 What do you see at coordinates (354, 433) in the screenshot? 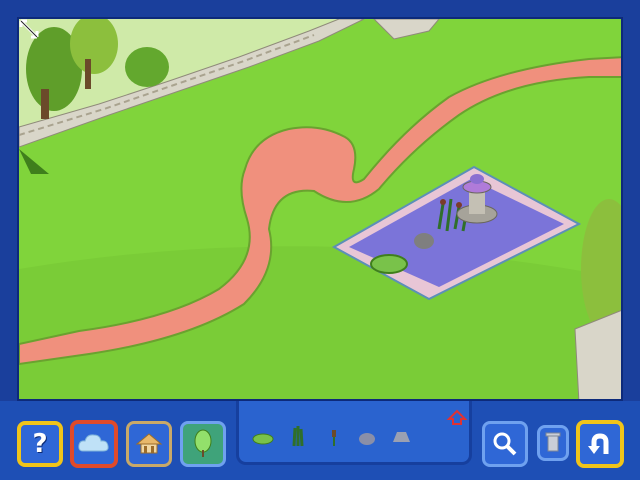
I see `item-tray` at bounding box center [354, 433].